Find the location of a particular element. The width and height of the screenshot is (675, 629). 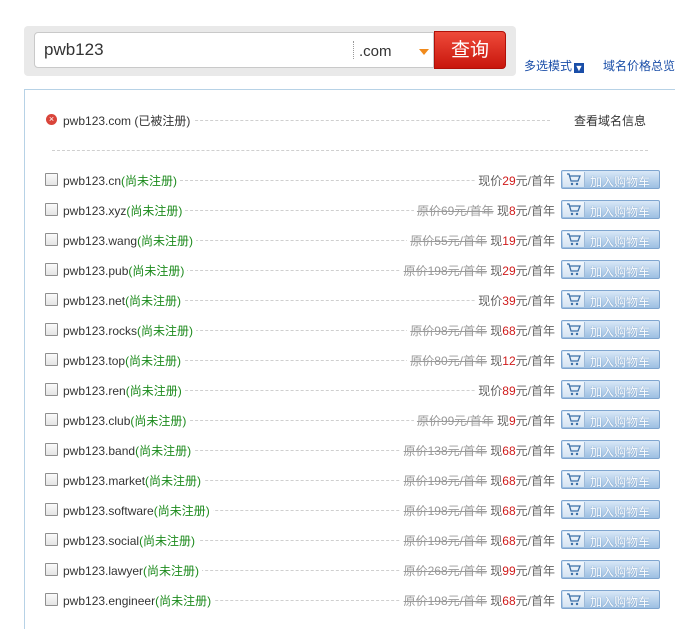

domain-name: pwb123.net(尚未注册) is located at coordinates (124, 300).